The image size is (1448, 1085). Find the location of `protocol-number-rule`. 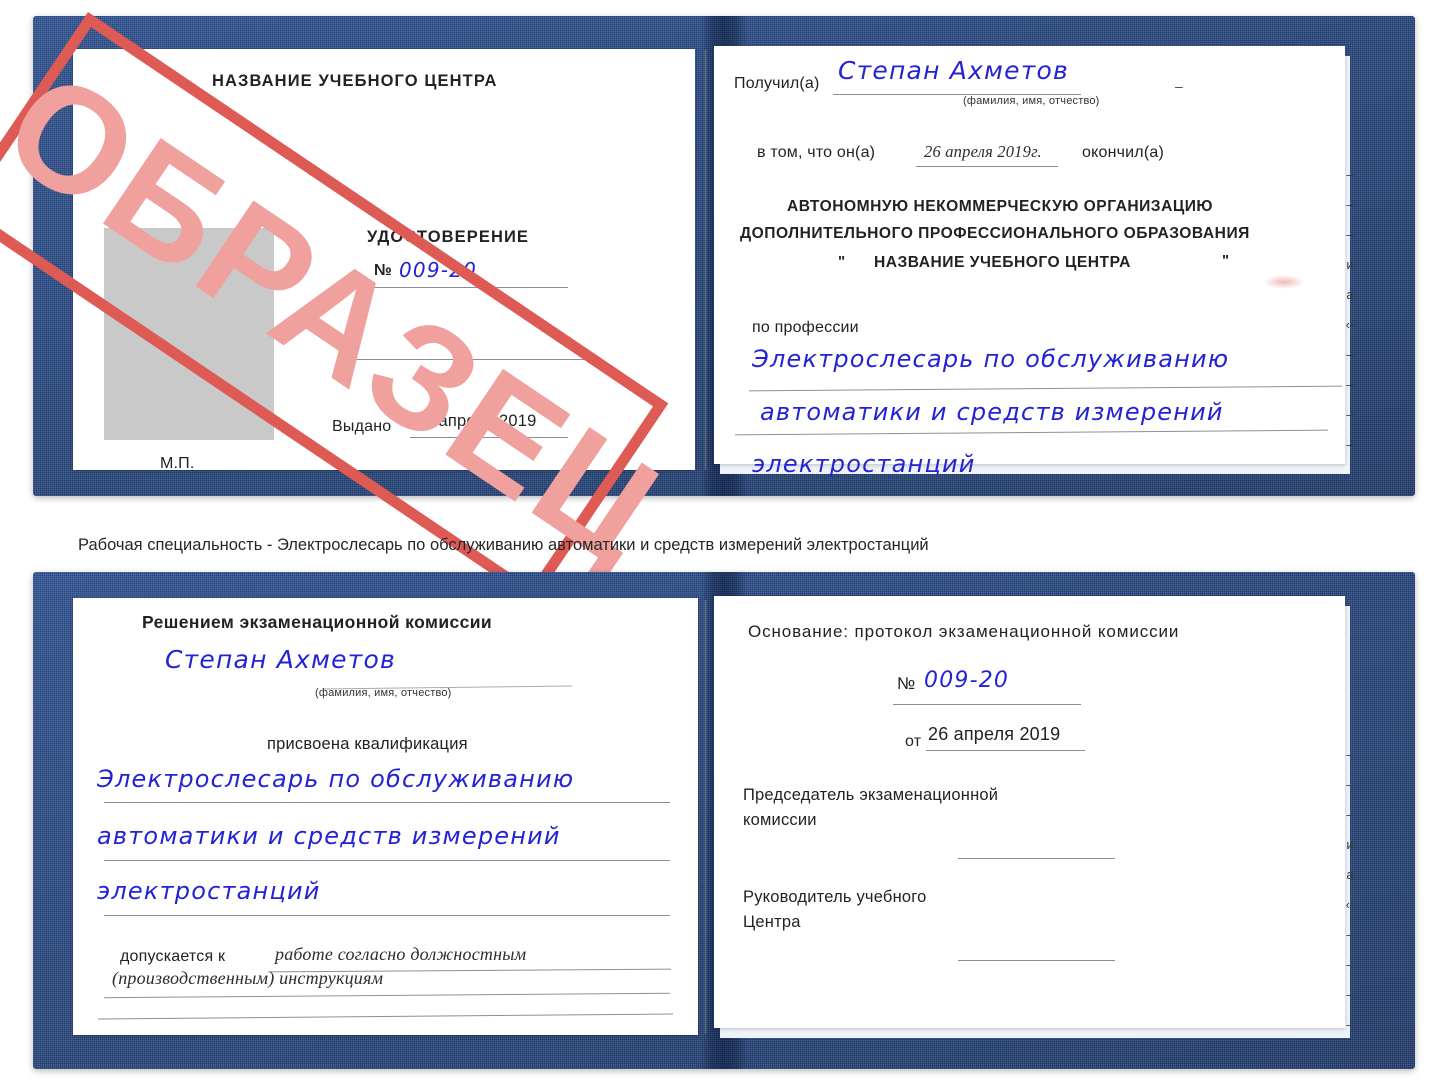

protocol-number-rule is located at coordinates (987, 704).